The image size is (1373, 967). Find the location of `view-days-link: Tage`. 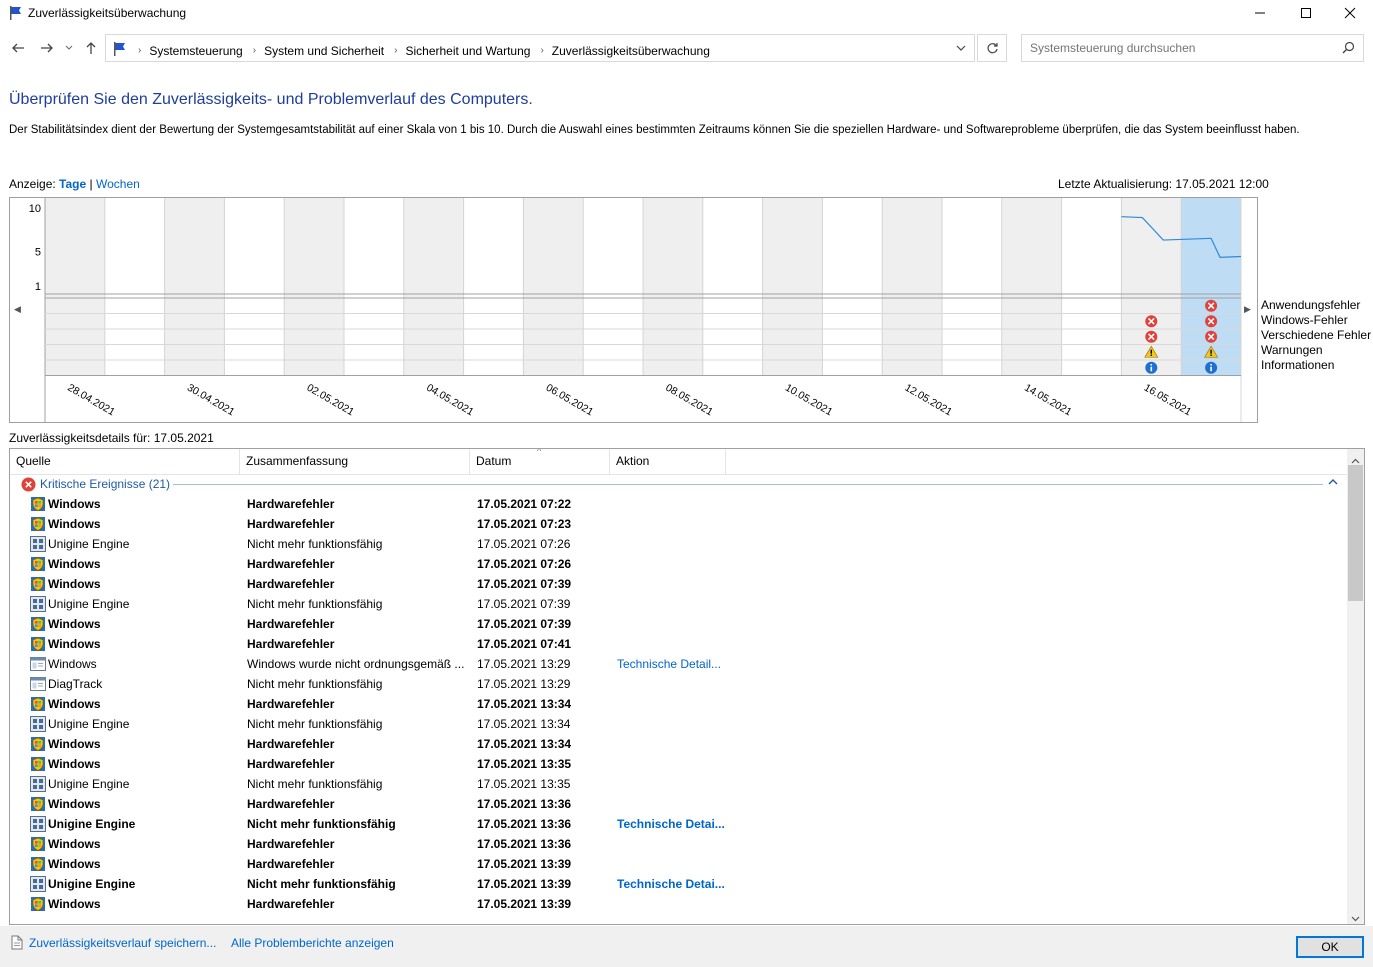

view-days-link: Tage is located at coordinates (72, 184).